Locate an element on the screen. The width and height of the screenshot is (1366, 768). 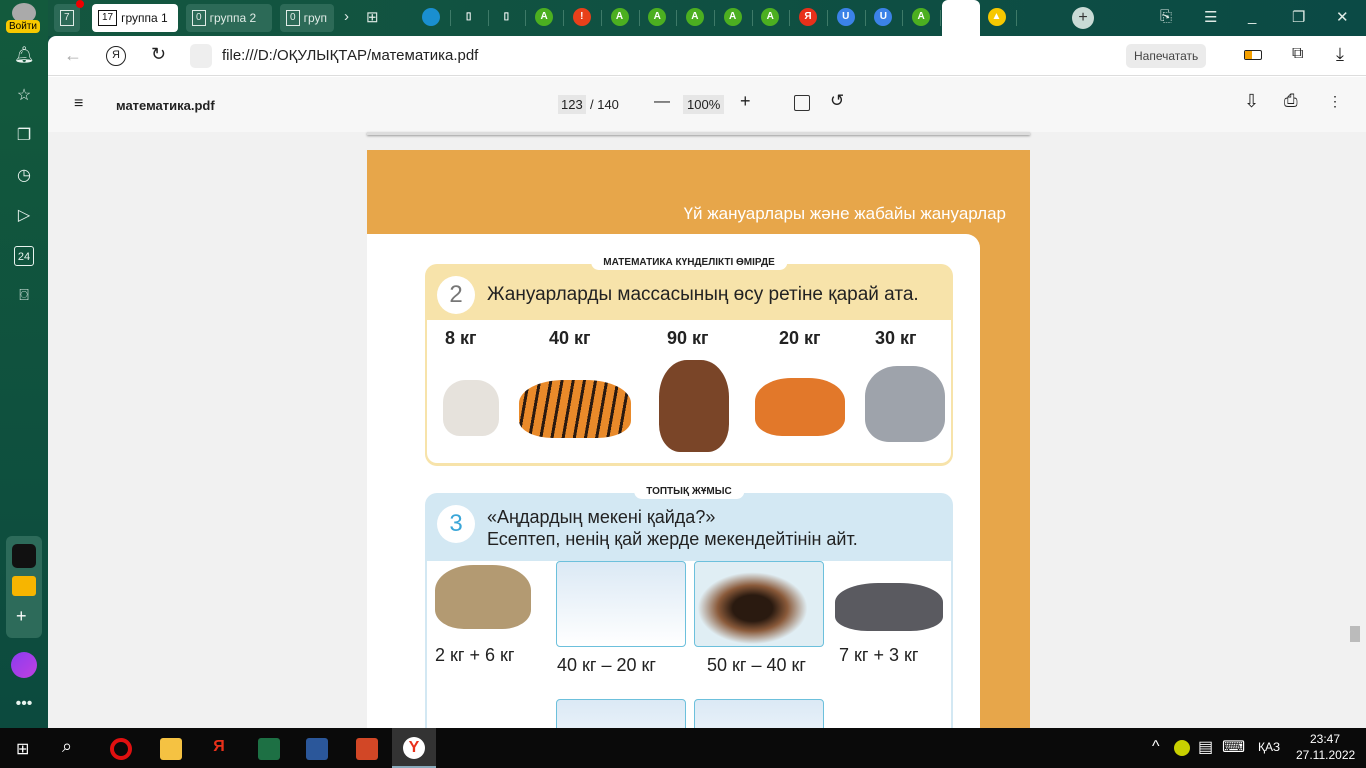
exercise-title: «Аңдардың мекені қайда?» is located at coordinates (601, 517).